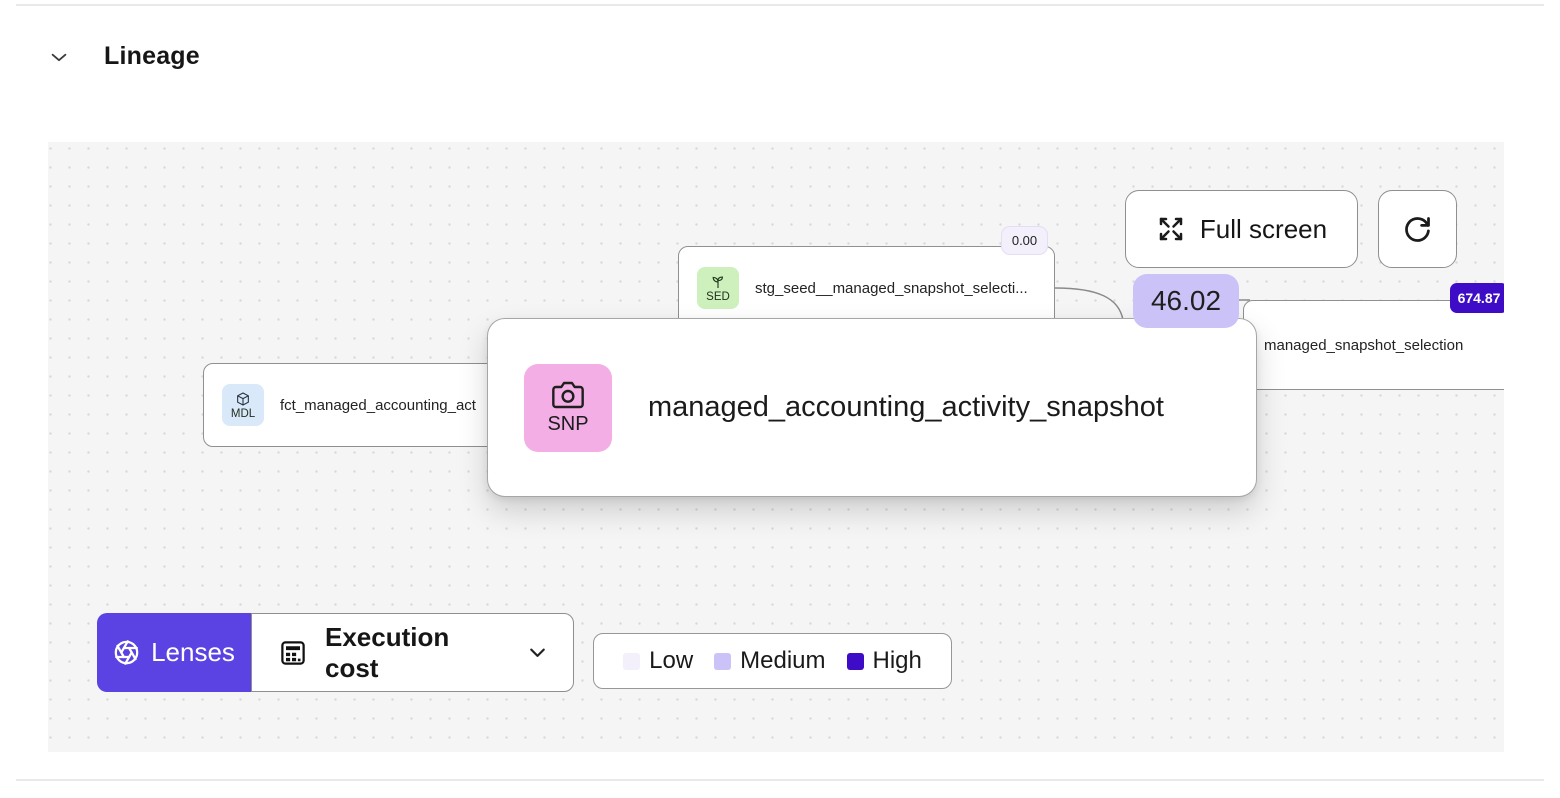 The height and width of the screenshot is (798, 1560). I want to click on snapshot-type-badge: SNP, so click(568, 407).